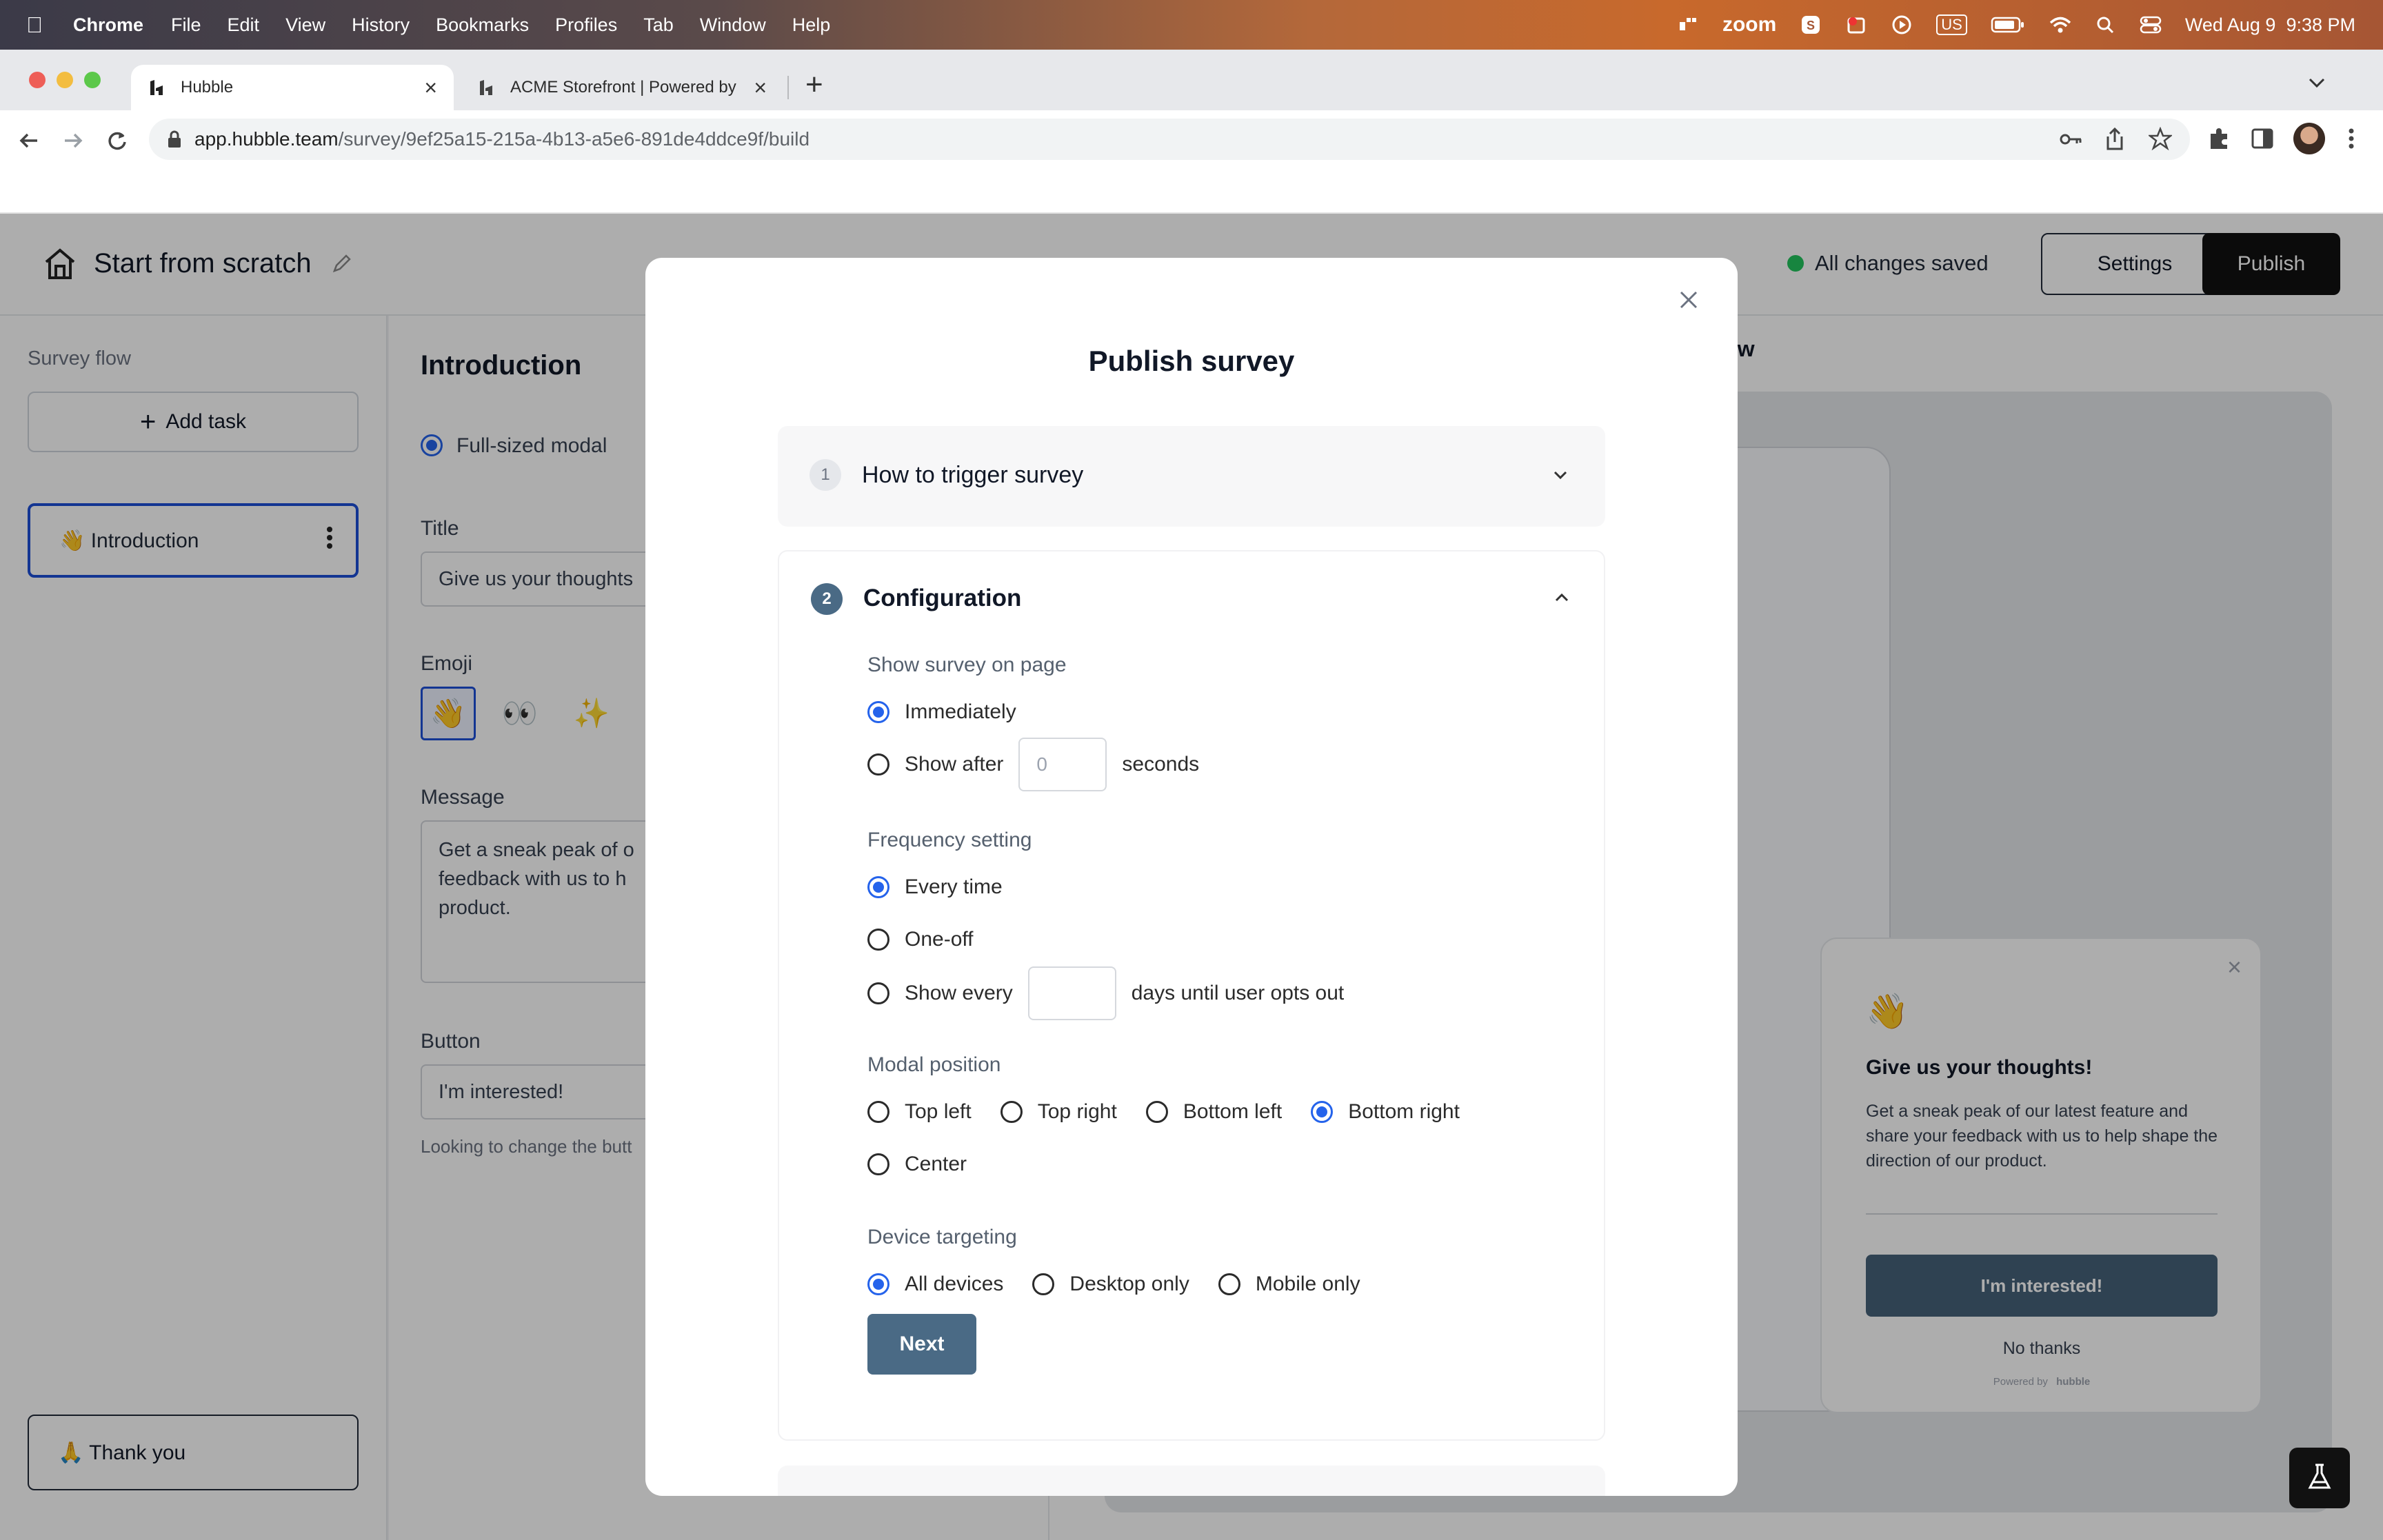 The width and height of the screenshot is (2383, 1540). Describe the element at coordinates (825, 475) in the screenshot. I see `step-number-badge: 1` at that location.